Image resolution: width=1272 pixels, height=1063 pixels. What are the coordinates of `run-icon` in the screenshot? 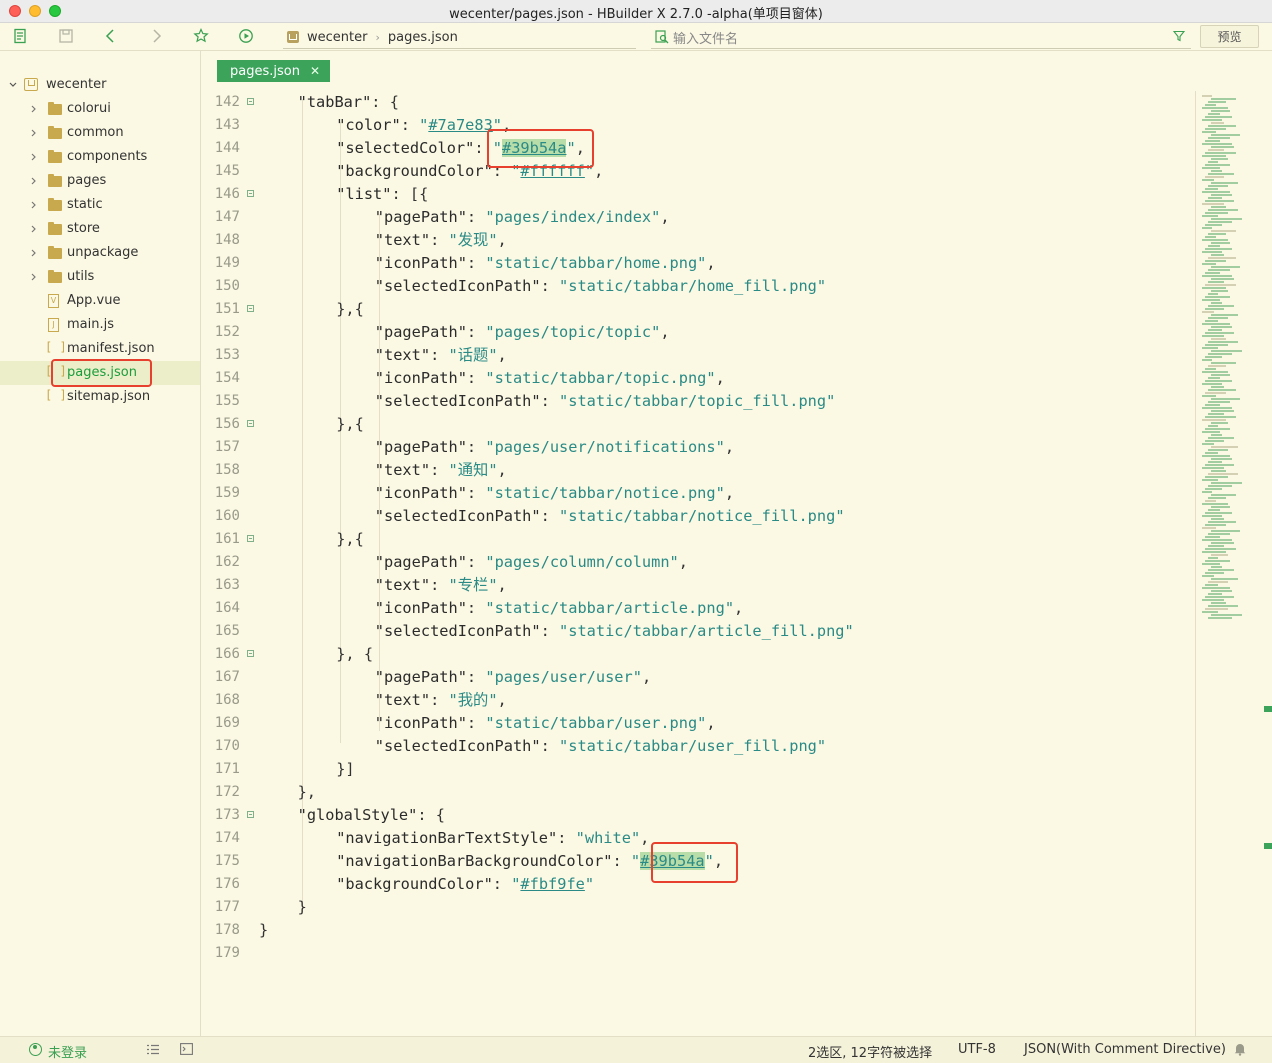 It's located at (246, 36).